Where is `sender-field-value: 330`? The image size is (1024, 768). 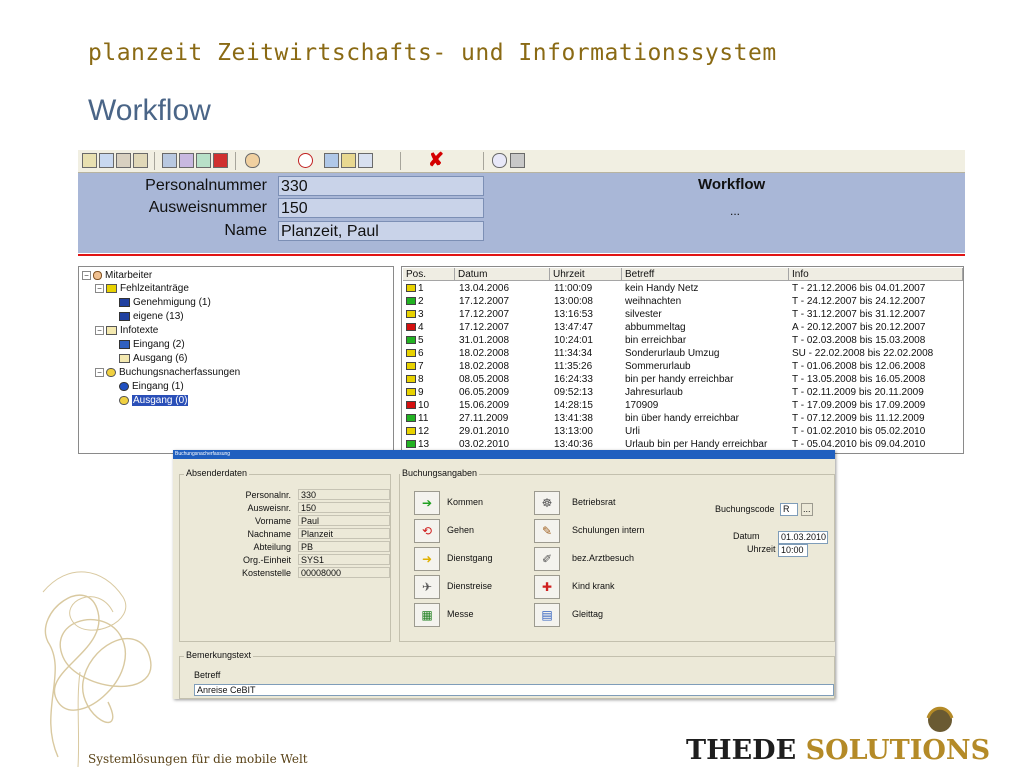 sender-field-value: 330 is located at coordinates (344, 494).